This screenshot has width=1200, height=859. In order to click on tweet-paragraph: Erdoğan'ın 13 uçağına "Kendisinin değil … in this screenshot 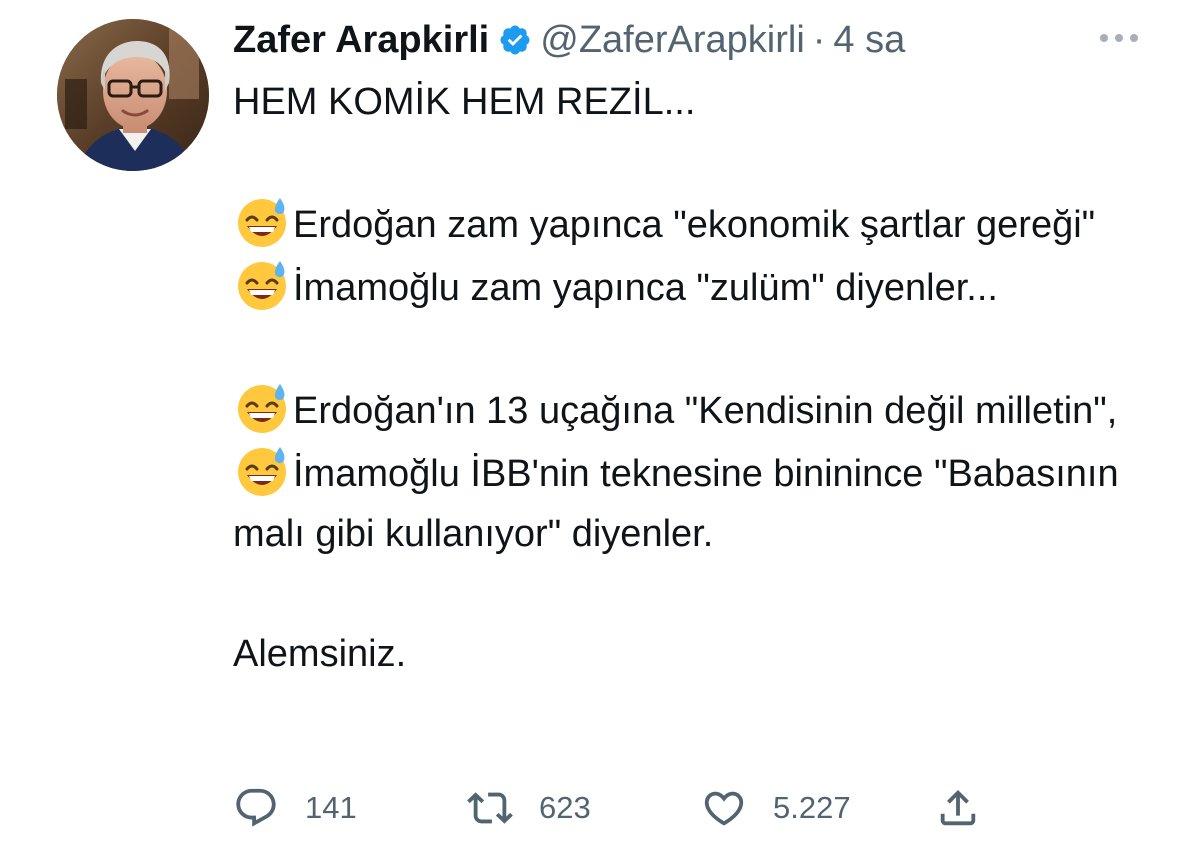, I will do `click(698, 409)`.